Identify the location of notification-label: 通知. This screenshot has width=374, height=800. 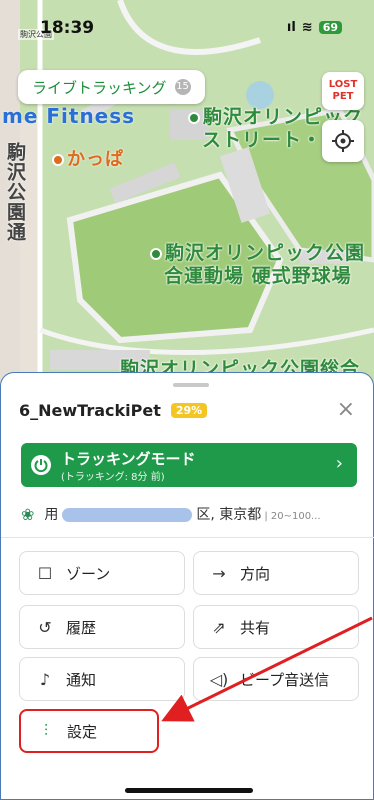
(81, 679).